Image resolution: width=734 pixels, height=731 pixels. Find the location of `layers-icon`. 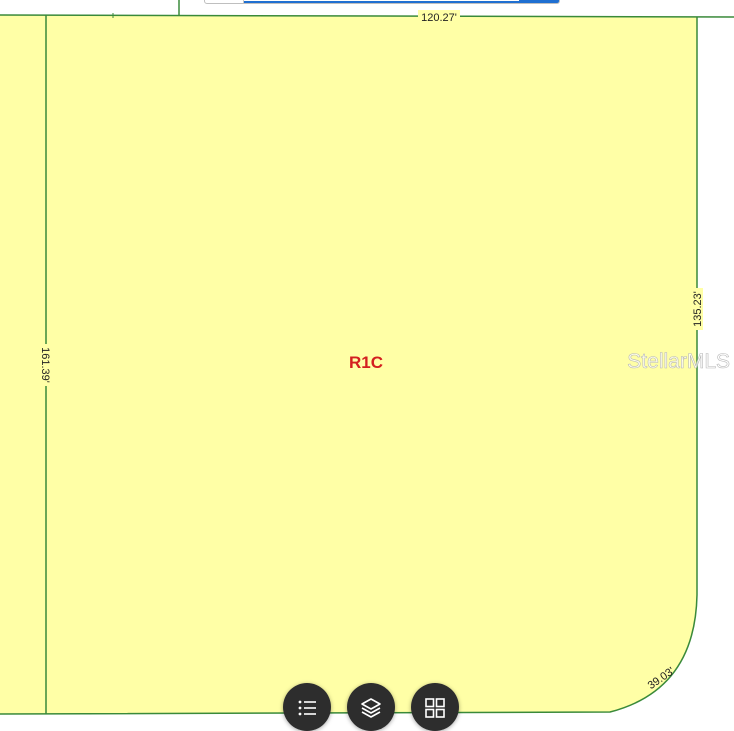

layers-icon is located at coordinates (371, 708).